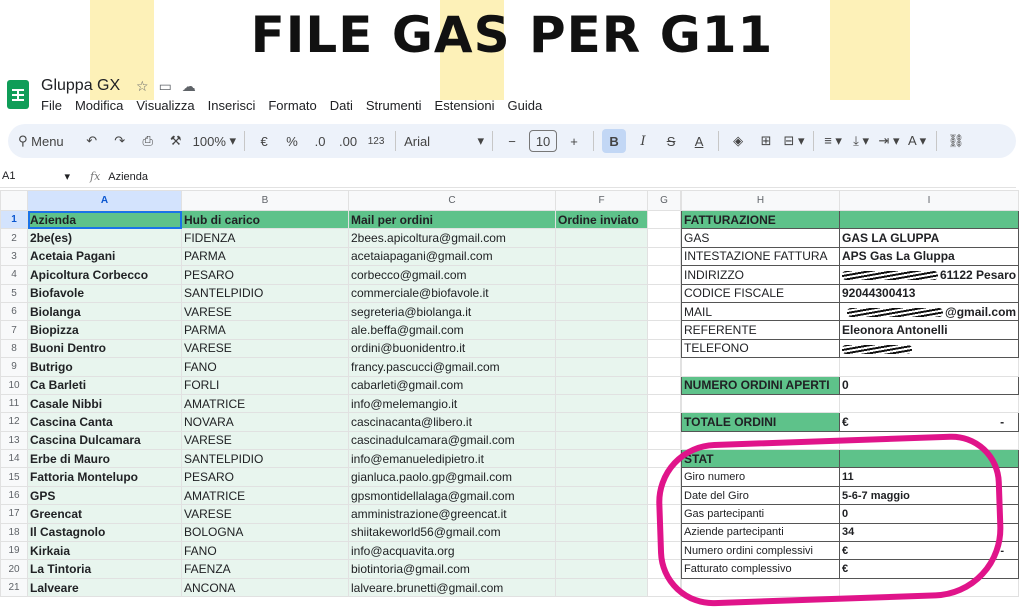 This screenshot has height=612, width=1024. What do you see at coordinates (104, 587) in the screenshot?
I see `cell-azienda: Lalveare` at bounding box center [104, 587].